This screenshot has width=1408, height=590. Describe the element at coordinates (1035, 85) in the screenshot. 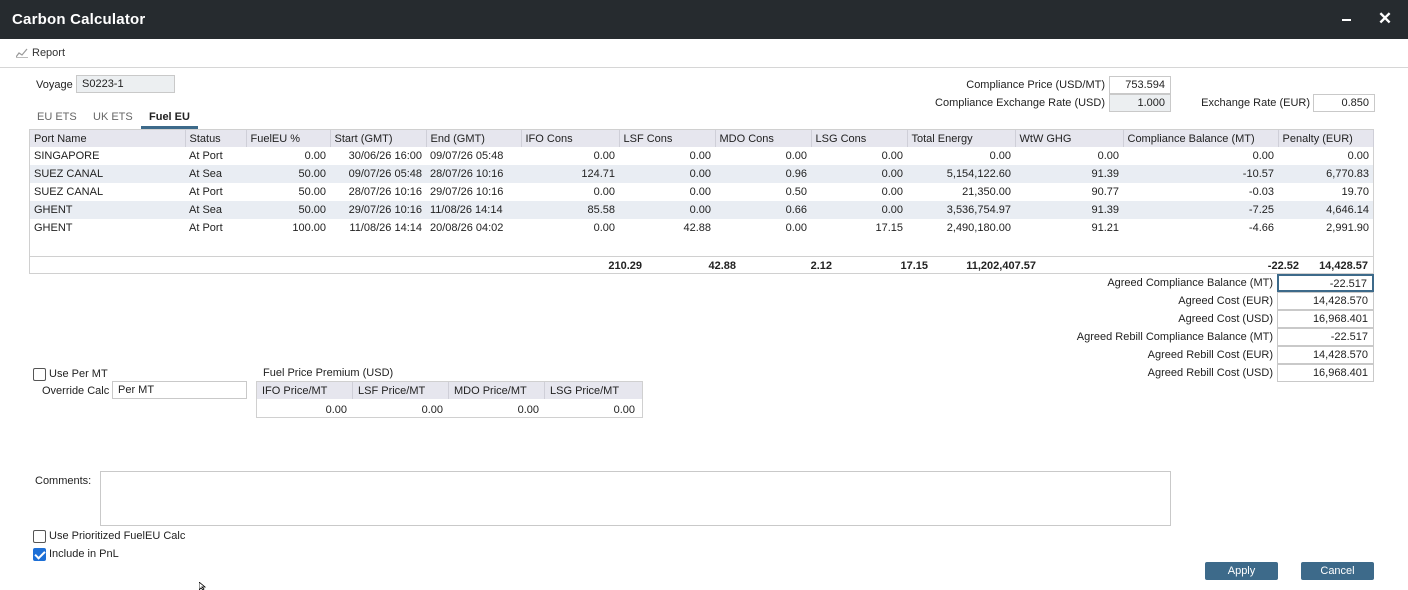

I see `compliance-price-label: Compliance Price (USD/MT)` at that location.